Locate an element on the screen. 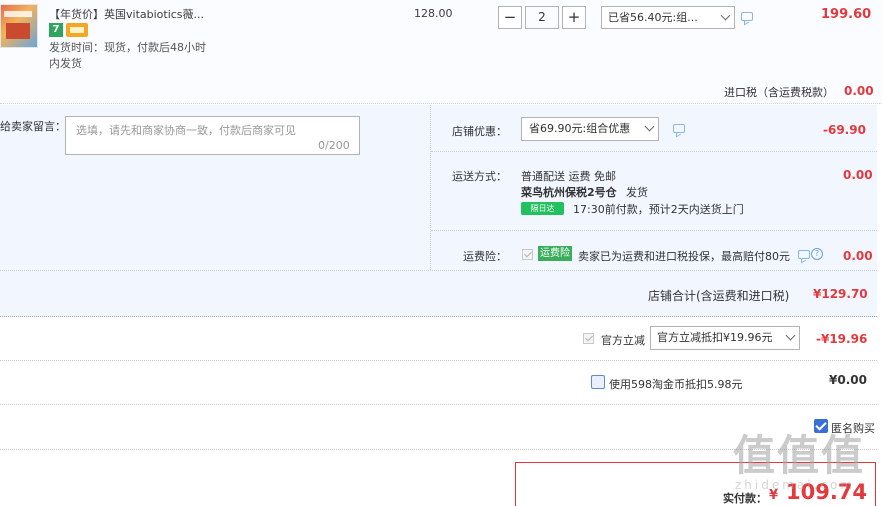  shop-coupon-value-text: 省69.90元:组合优惠 is located at coordinates (580, 128).